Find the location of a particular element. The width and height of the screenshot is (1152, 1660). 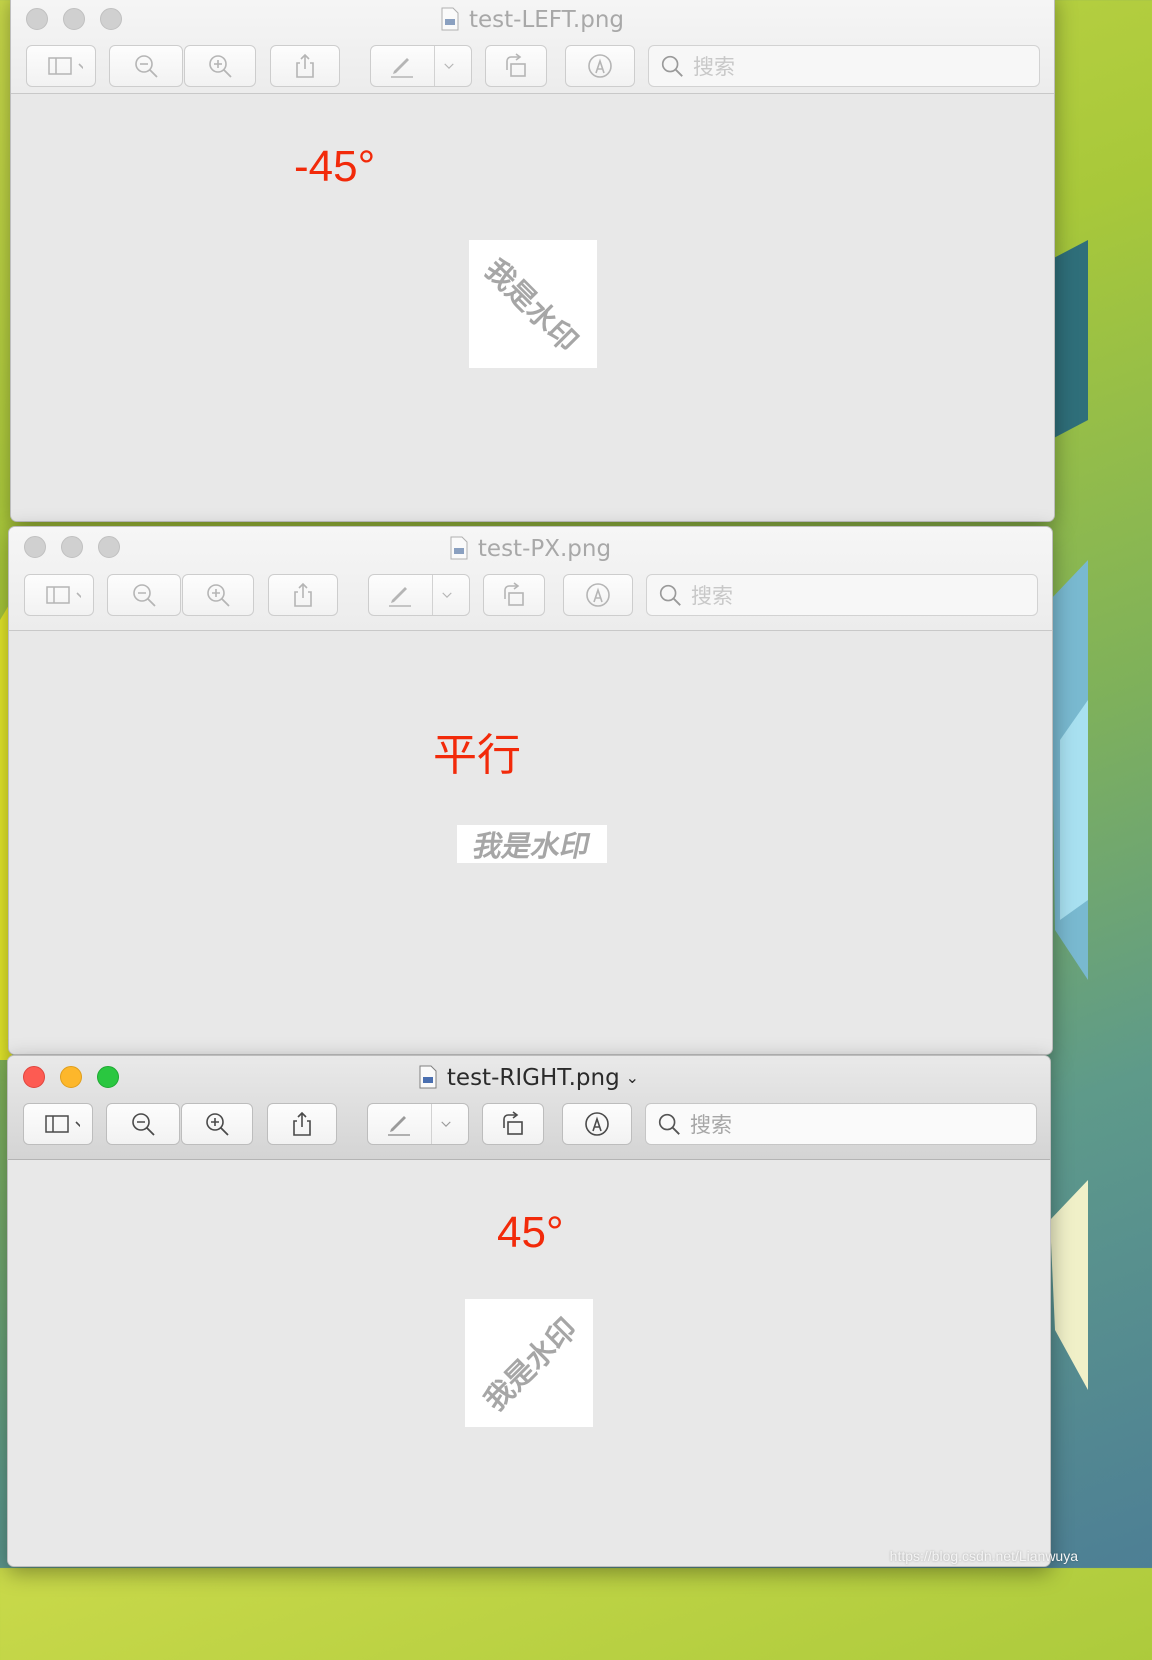

window-title-text: test-LEFT.png is located at coordinates (546, 20).